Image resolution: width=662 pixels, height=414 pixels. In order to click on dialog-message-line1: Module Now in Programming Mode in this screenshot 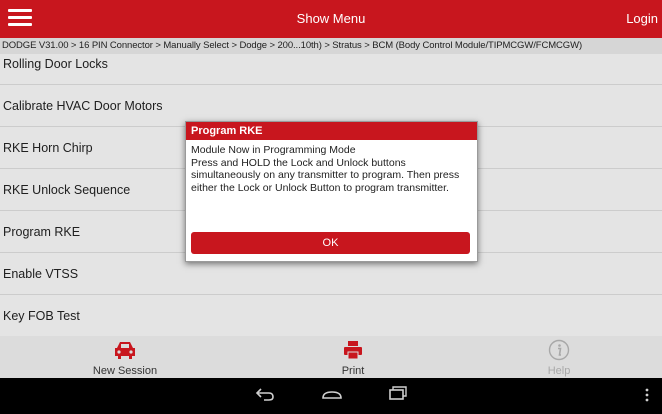, I will do `click(273, 150)`.